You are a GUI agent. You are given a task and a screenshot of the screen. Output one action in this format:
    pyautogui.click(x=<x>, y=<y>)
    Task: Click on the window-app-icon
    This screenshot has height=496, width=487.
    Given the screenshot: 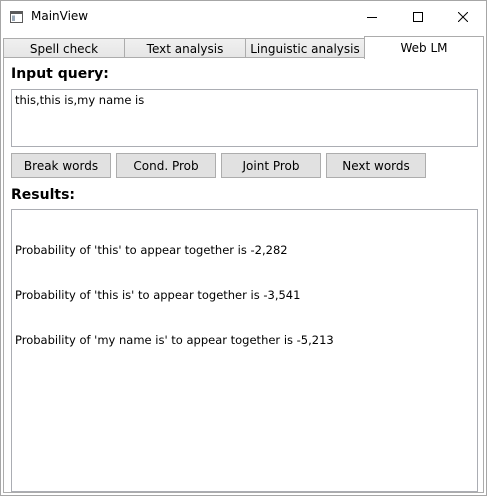 What is the action you would take?
    pyautogui.click(x=16, y=17)
    